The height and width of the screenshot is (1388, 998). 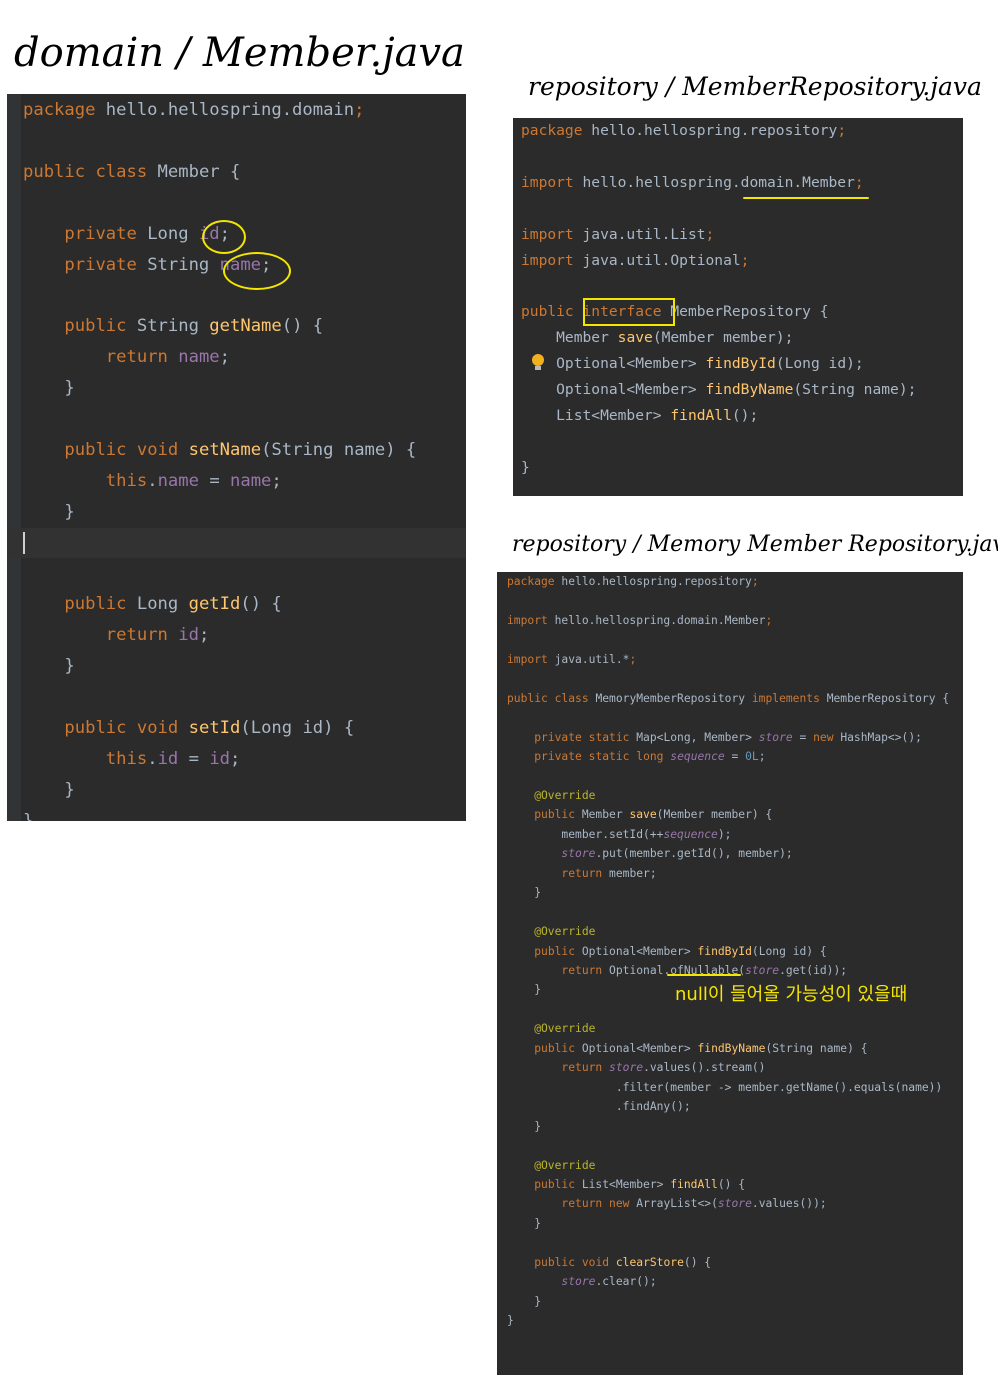 What do you see at coordinates (692, 364) in the screenshot?
I see `code-line: Optional<Member> findById(Long id);` at bounding box center [692, 364].